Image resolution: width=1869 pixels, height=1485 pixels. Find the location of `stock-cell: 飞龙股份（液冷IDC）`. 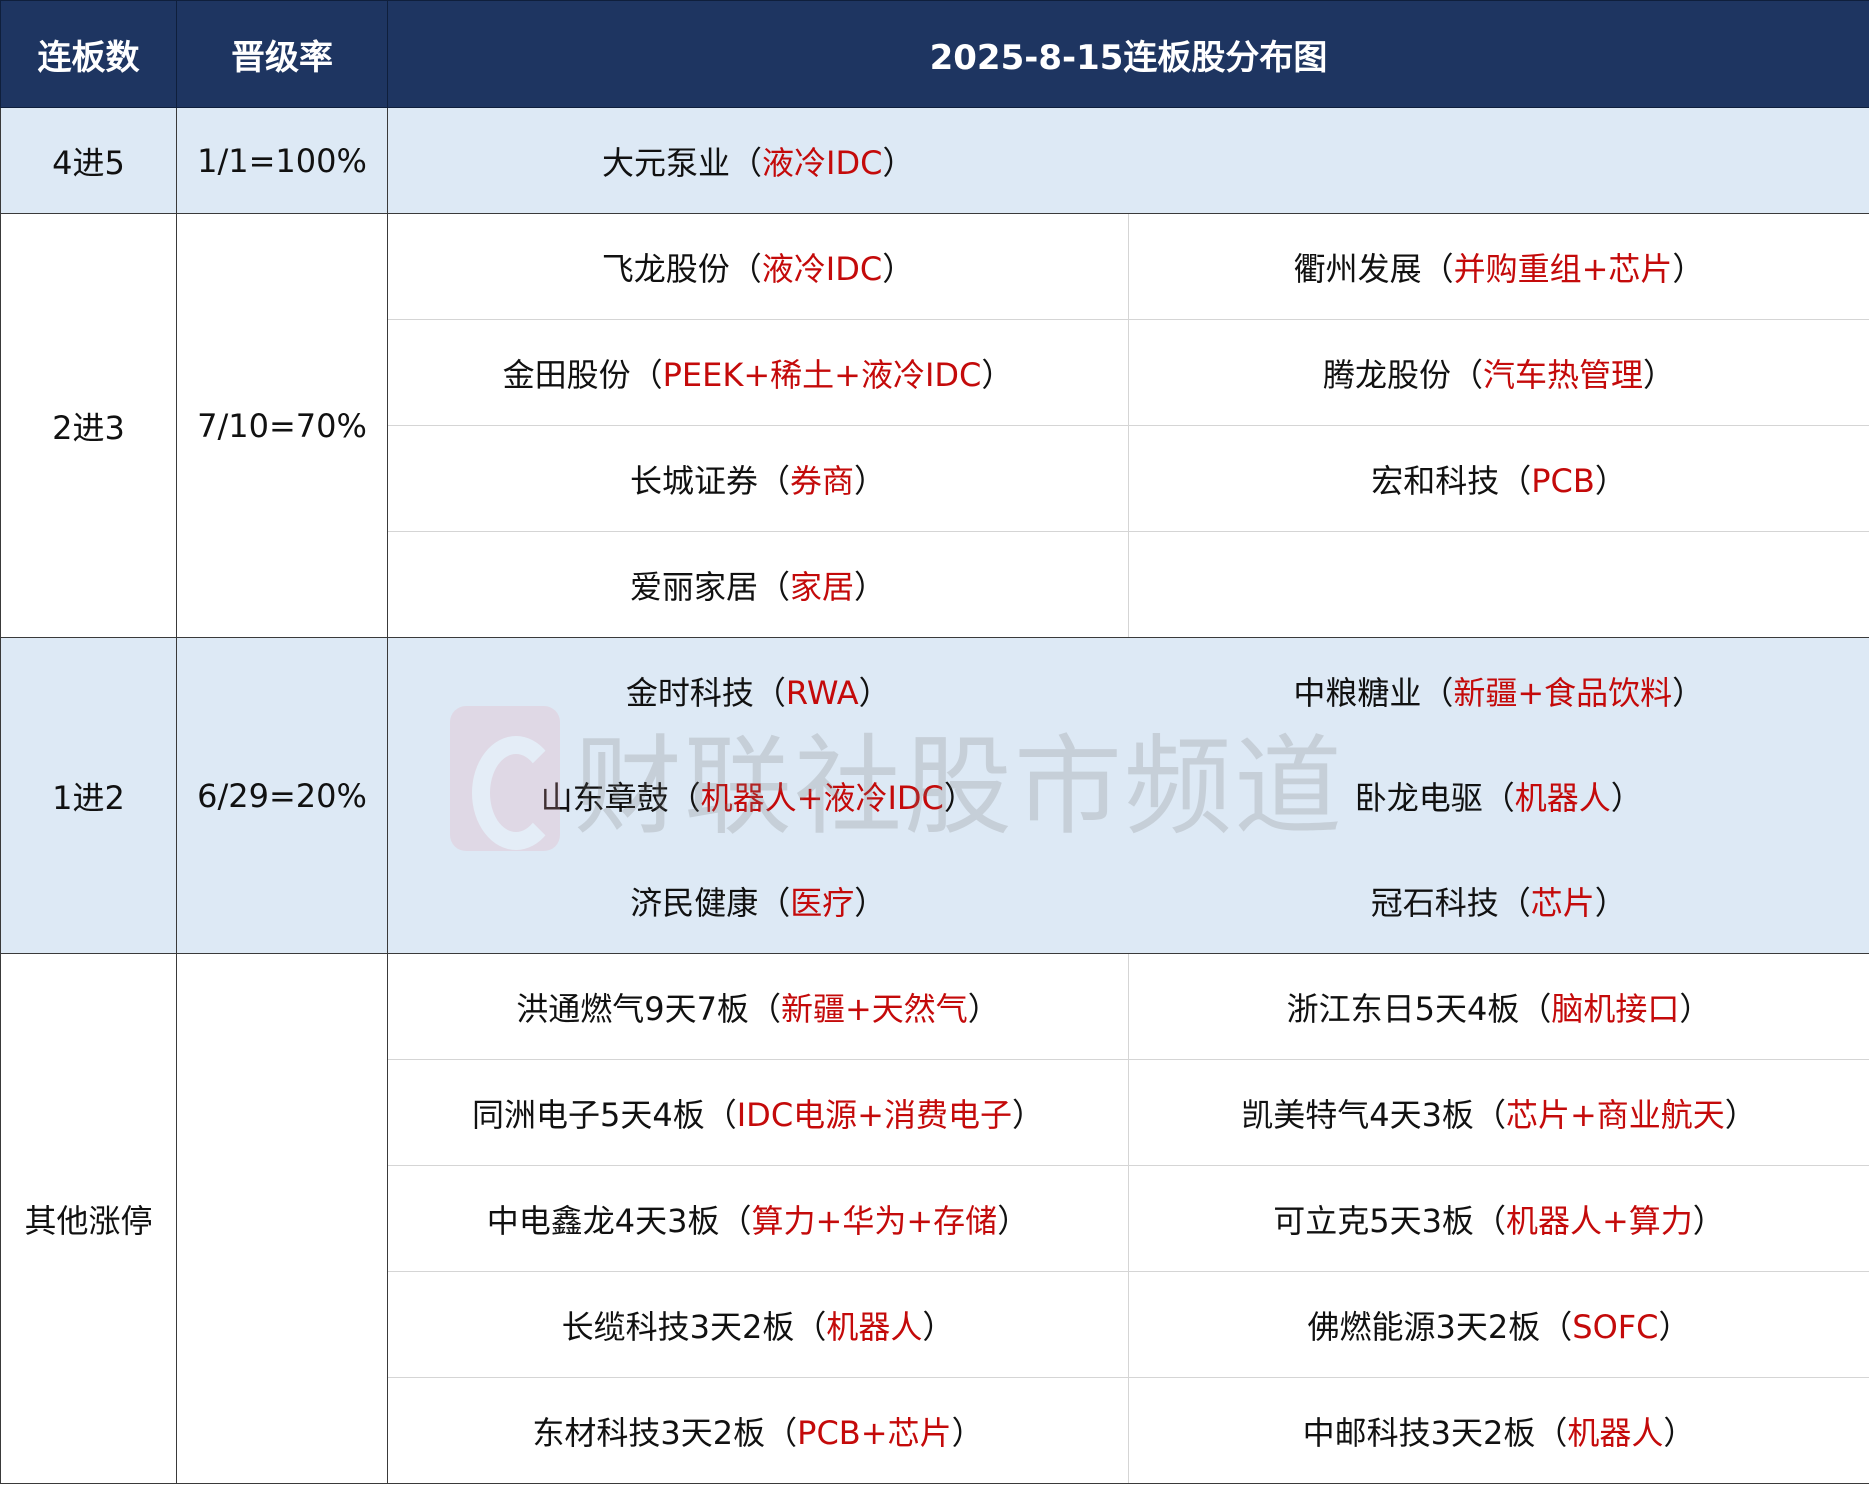

stock-cell: 飞龙股份（液冷IDC） is located at coordinates (758, 266).